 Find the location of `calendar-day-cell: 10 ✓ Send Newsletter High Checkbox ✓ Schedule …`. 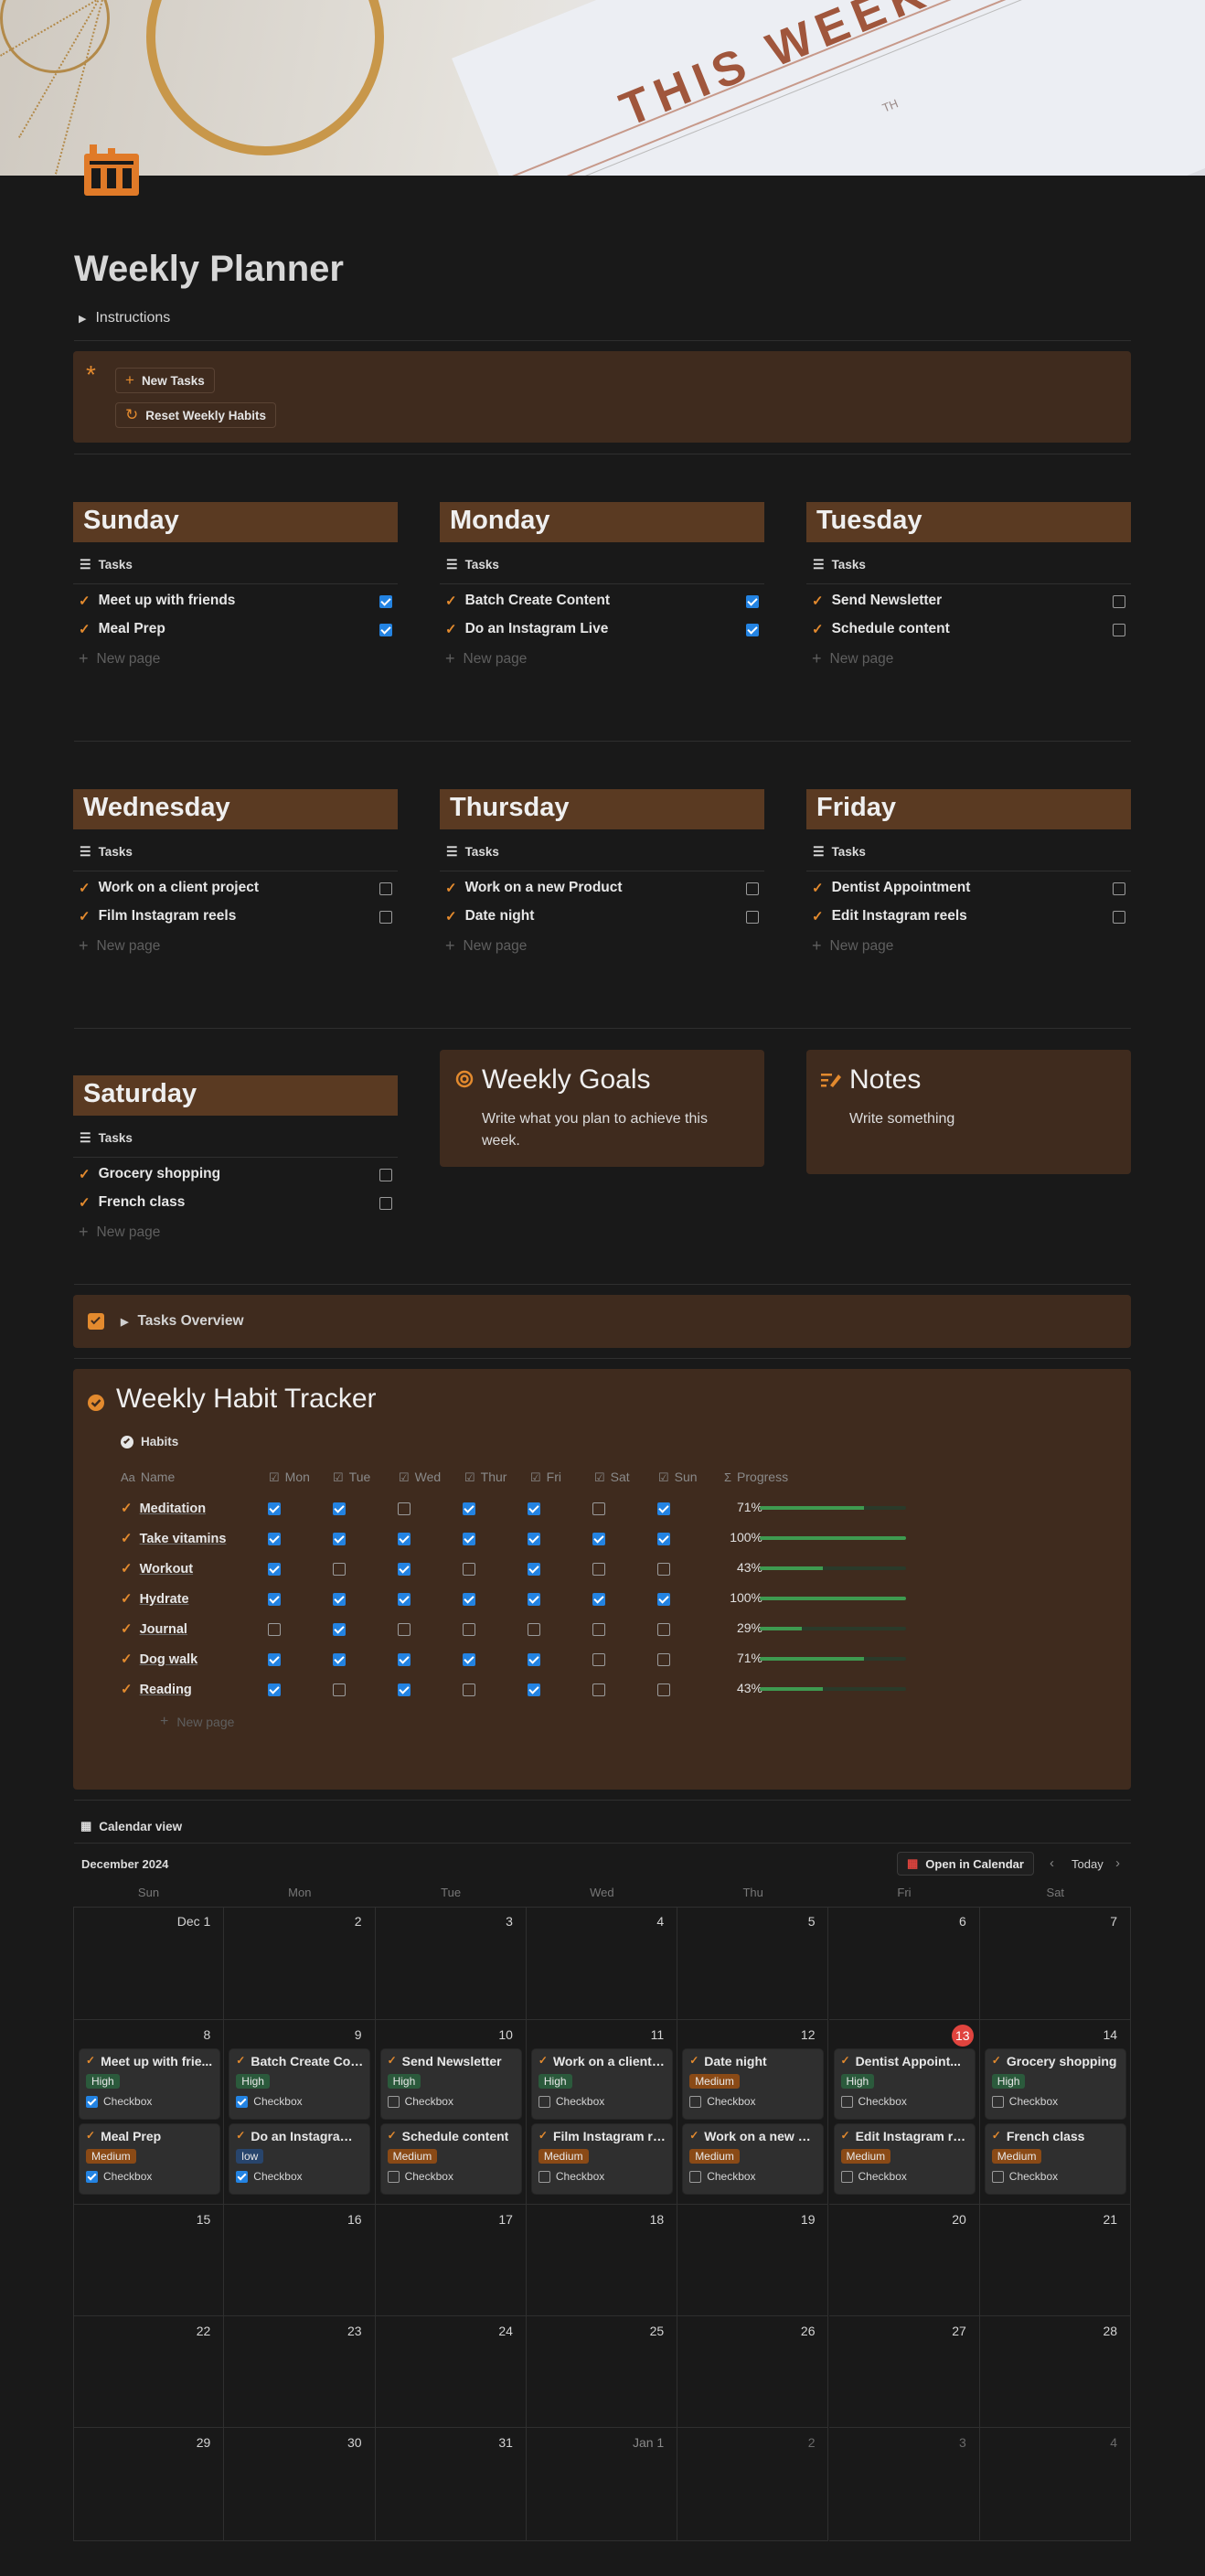

calendar-day-cell: 10 ✓ Send Newsletter High Checkbox ✓ Schedule … is located at coordinates (451, 2112).